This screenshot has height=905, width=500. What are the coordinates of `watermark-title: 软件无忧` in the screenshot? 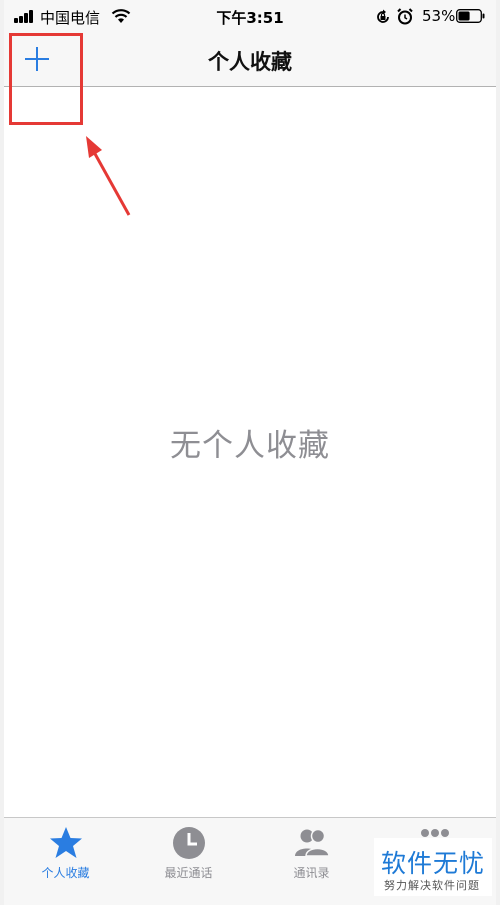 It's located at (433, 863).